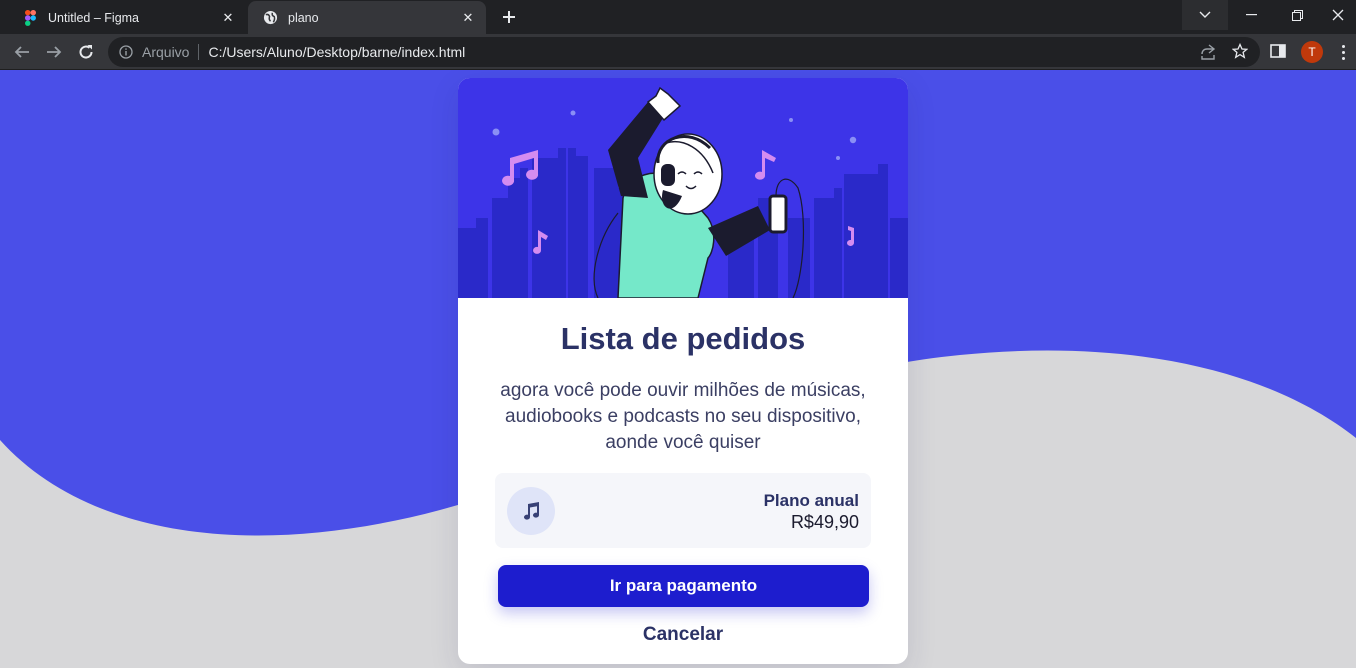 Image resolution: width=1356 pixels, height=668 pixels. What do you see at coordinates (683, 188) in the screenshot?
I see `hero-illustration` at bounding box center [683, 188].